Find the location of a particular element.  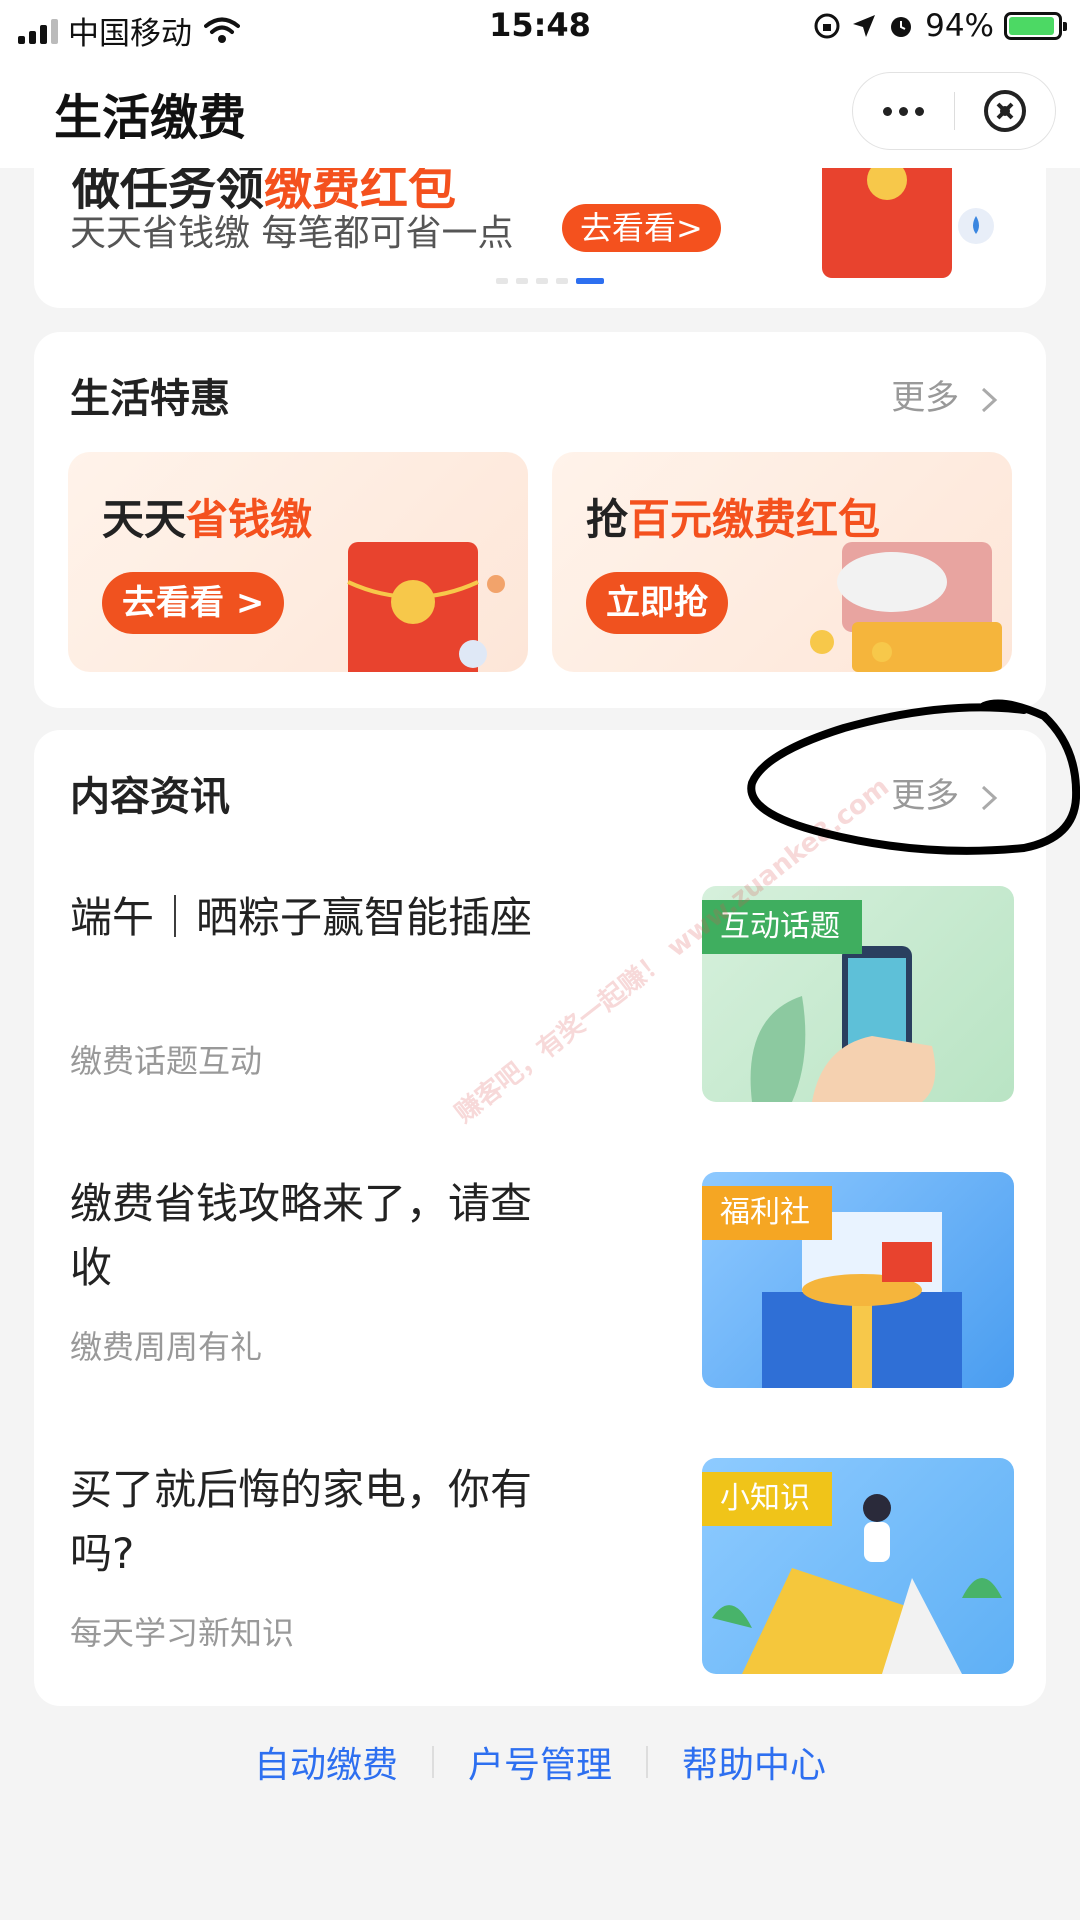

close-icon is located at coordinates (1004, 111).